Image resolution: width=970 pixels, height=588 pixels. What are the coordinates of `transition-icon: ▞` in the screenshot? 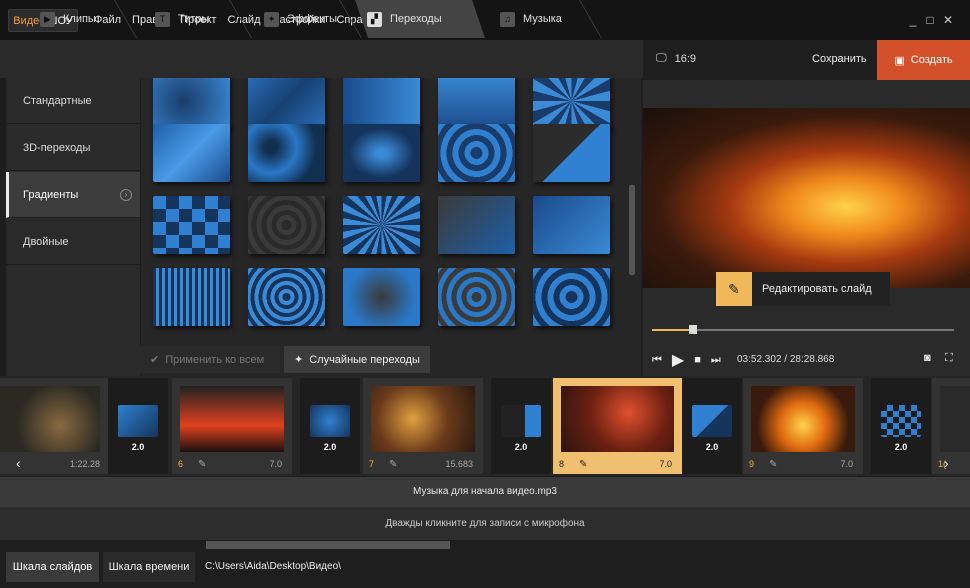 It's located at (374, 19).